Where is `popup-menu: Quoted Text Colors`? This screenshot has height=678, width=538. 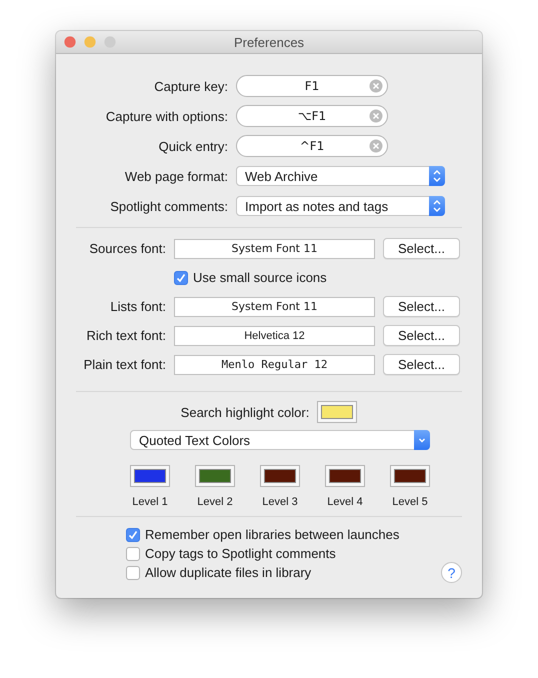 popup-menu: Quoted Text Colors is located at coordinates (280, 440).